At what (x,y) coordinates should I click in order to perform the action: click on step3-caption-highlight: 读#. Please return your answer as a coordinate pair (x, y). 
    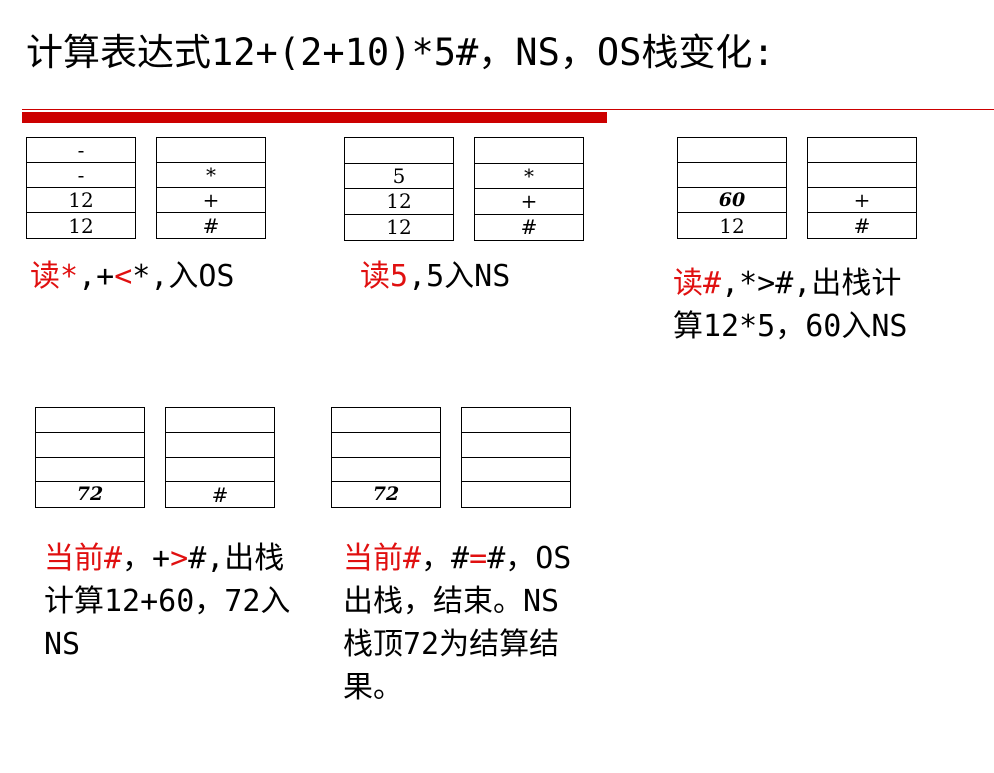
    Looking at the image, I should click on (697, 283).